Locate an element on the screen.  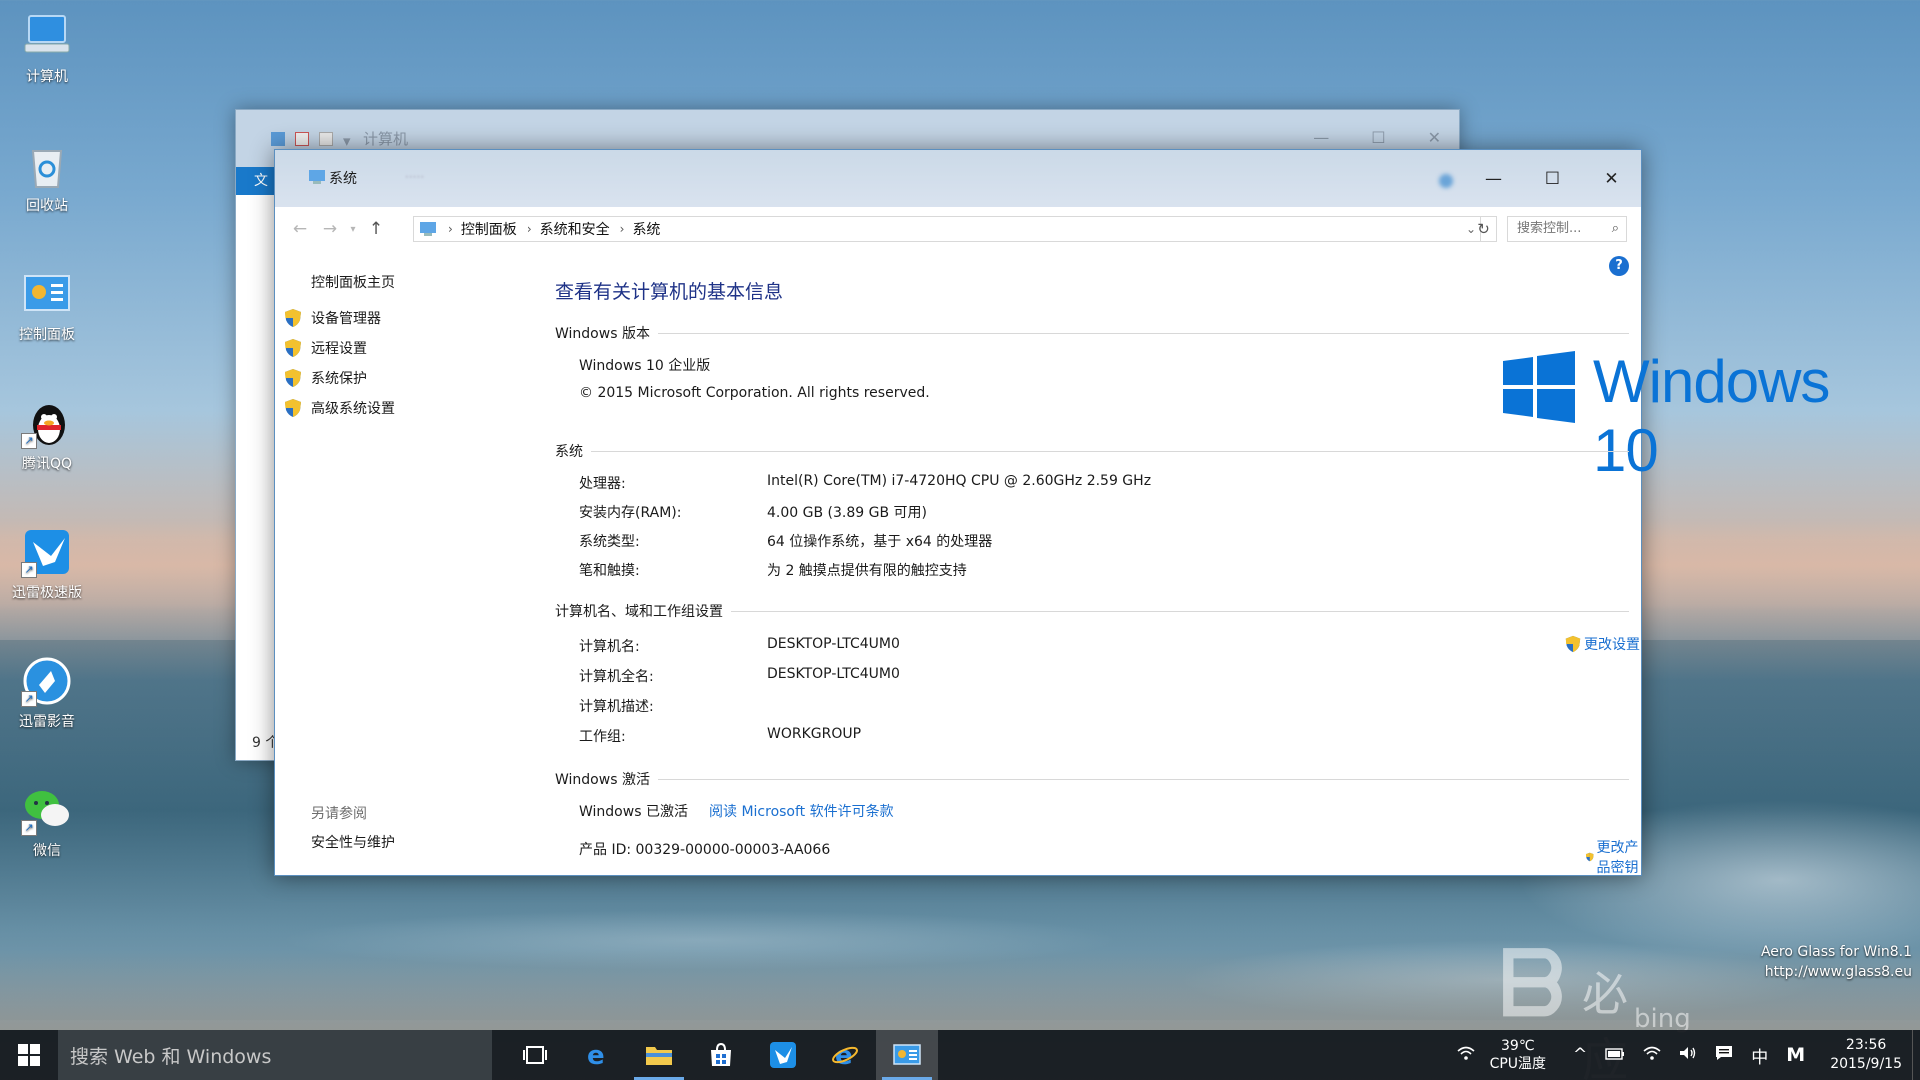
back-arrow-icon: ← is located at coordinates (300, 229).